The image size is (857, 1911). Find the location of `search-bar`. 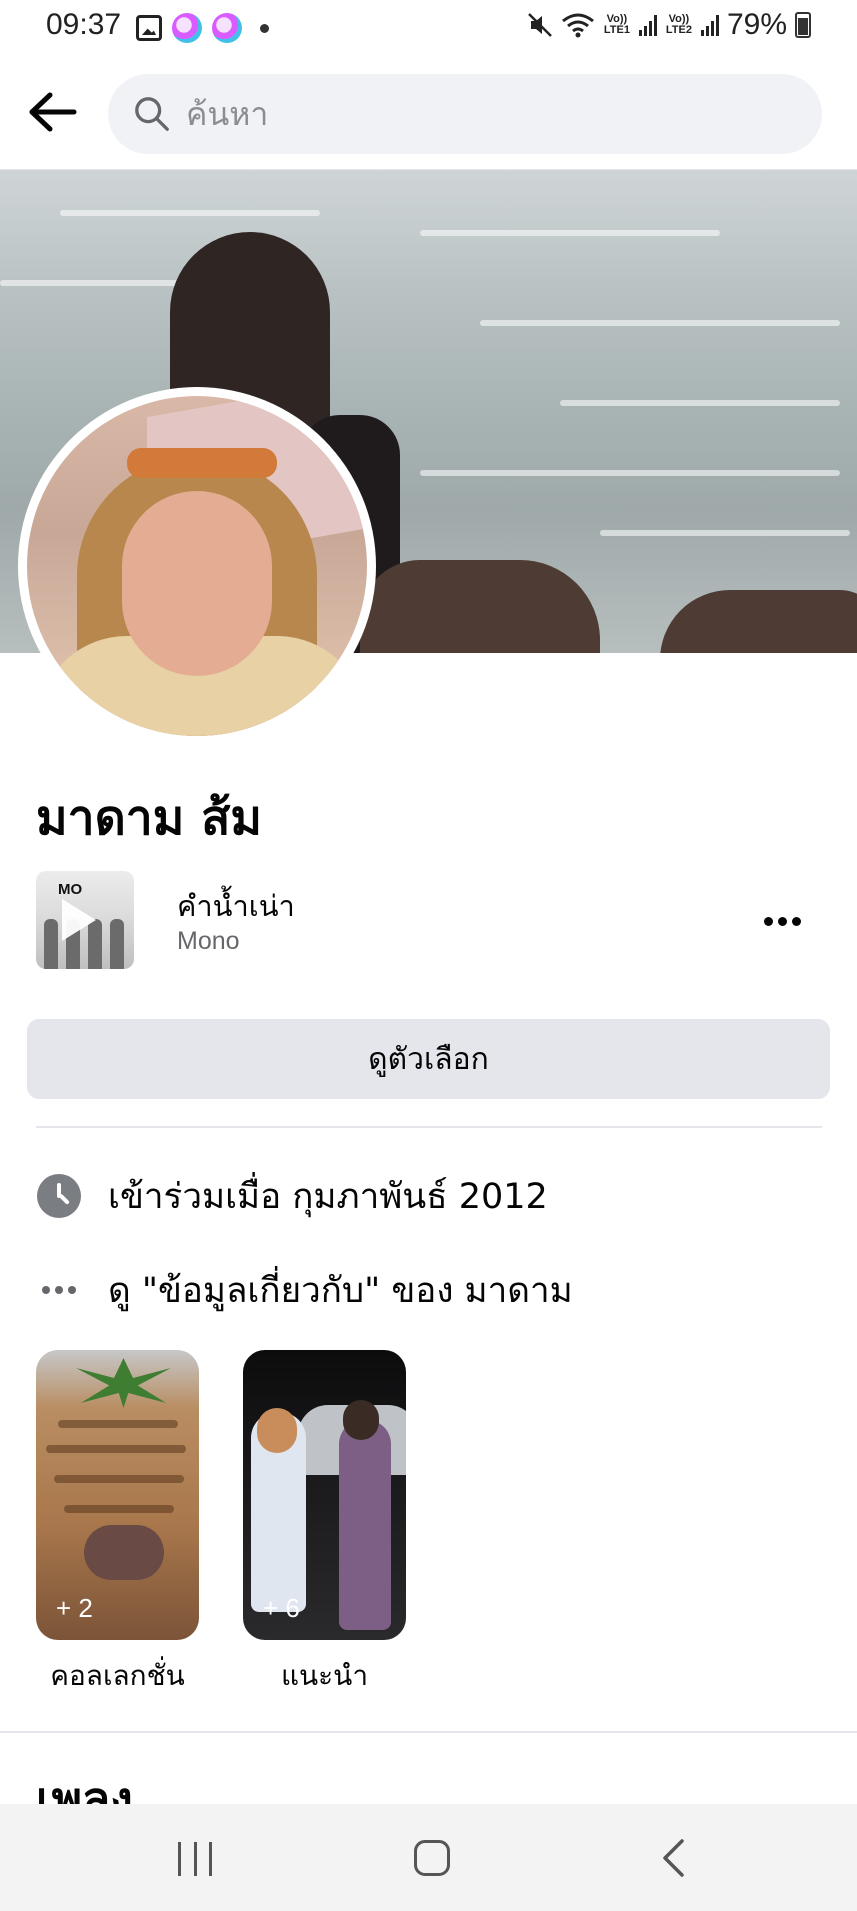

search-bar is located at coordinates (465, 114).